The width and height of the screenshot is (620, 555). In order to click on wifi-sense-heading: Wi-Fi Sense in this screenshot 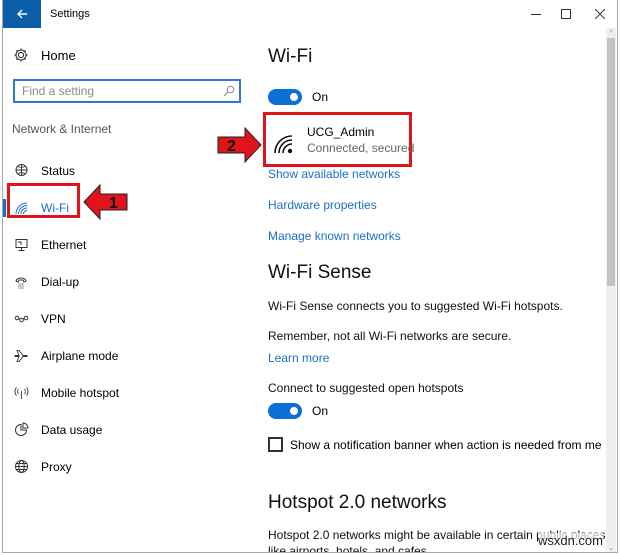, I will do `click(320, 272)`.